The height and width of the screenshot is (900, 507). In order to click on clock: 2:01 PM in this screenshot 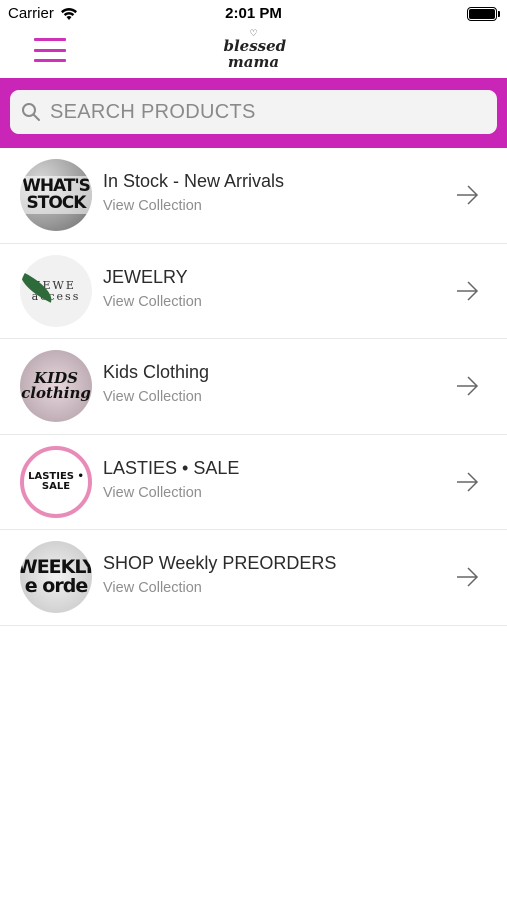, I will do `click(253, 13)`.